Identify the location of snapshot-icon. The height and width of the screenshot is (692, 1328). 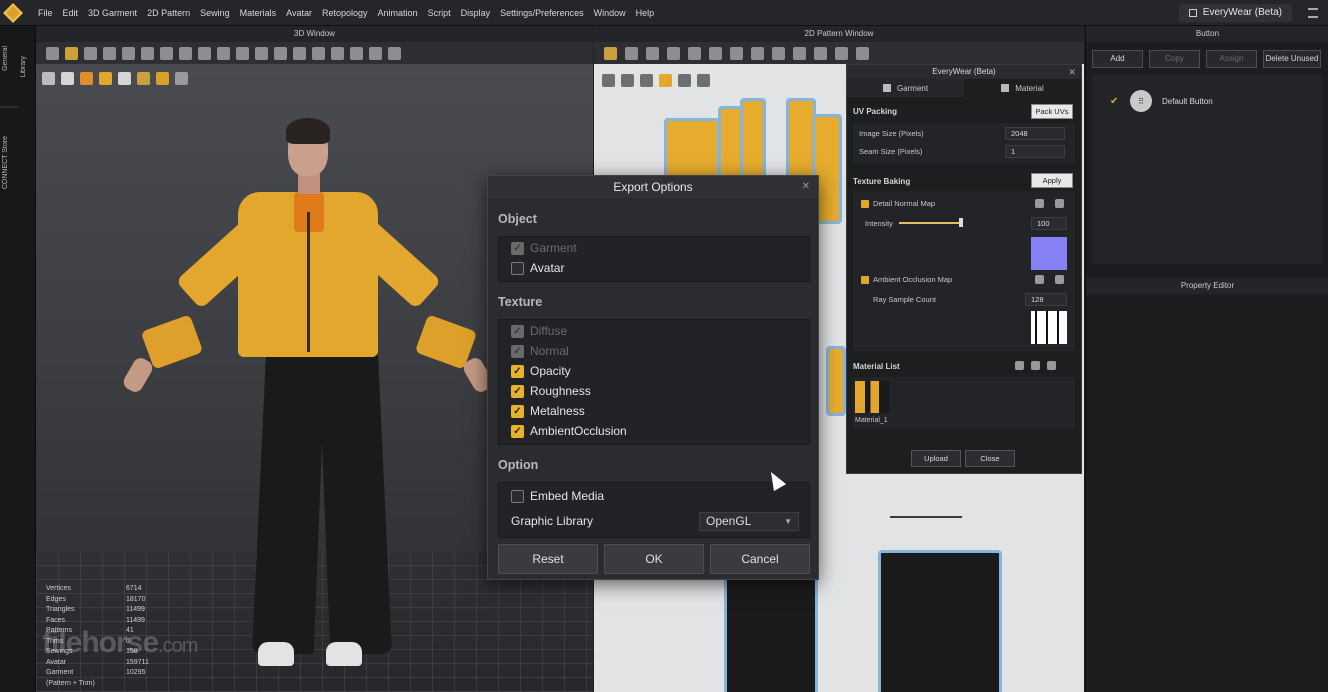
(394, 53).